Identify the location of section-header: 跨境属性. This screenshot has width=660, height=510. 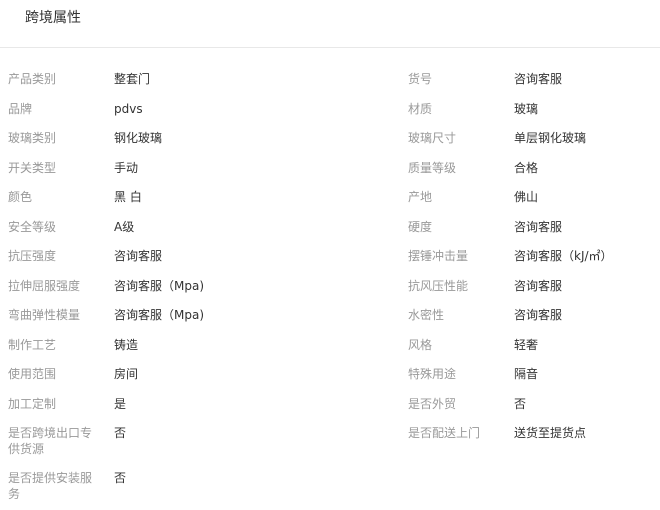
(330, 24).